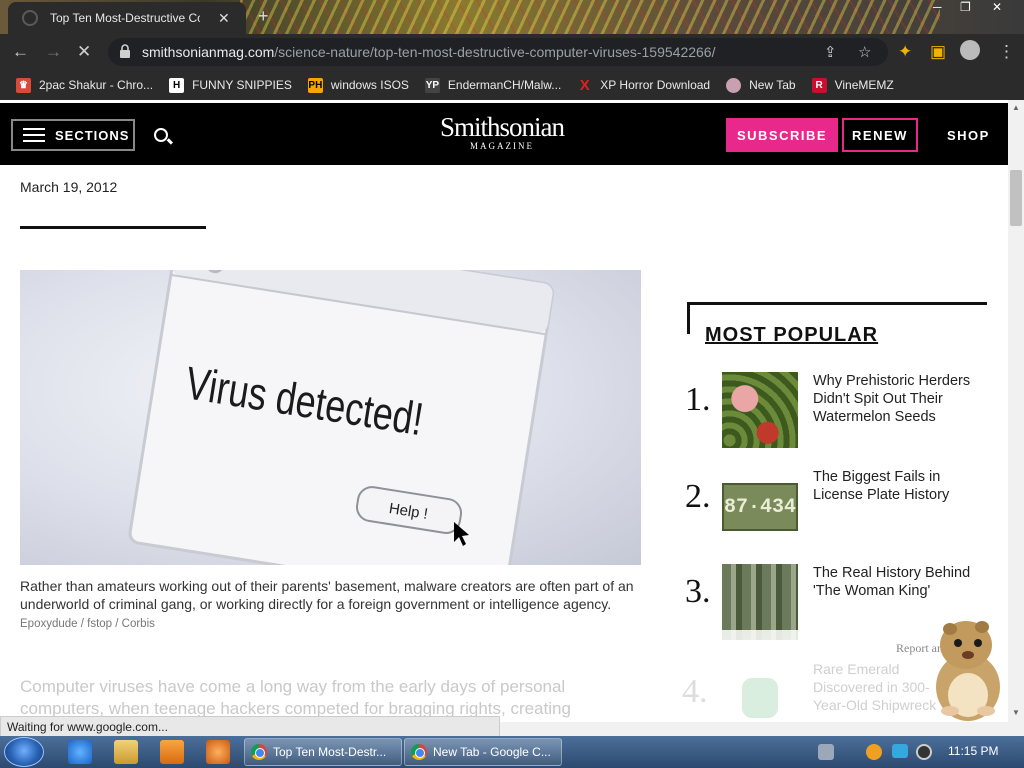 This screenshot has width=1024, height=768. I want to click on internet-explorer-icon, so click(80, 752).